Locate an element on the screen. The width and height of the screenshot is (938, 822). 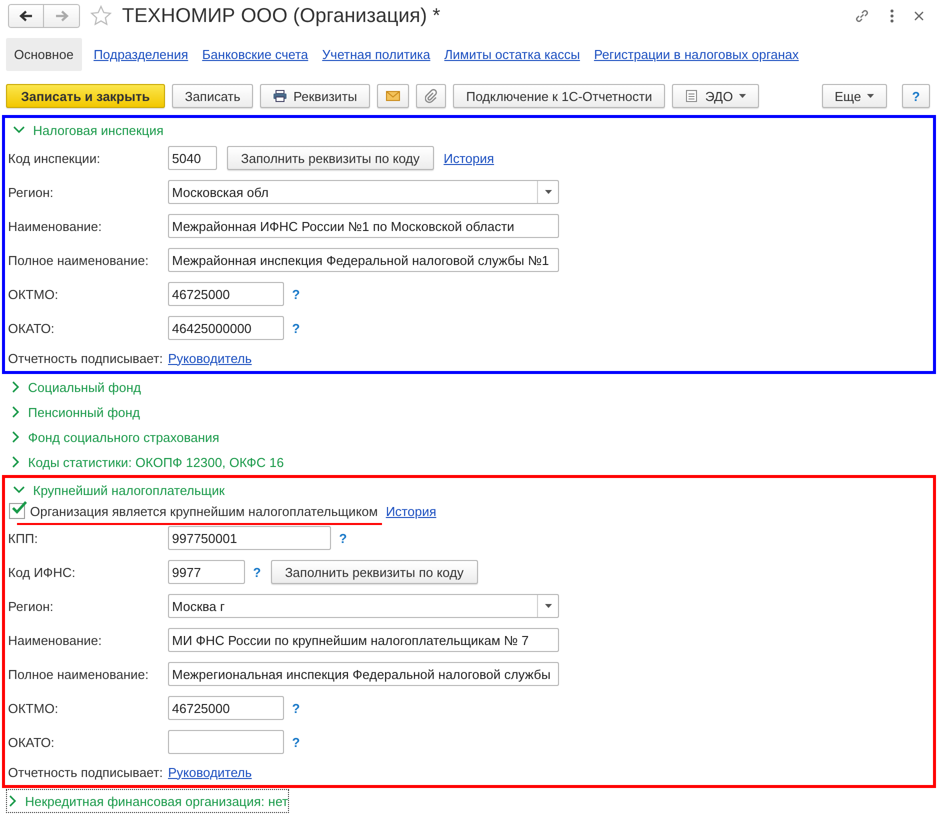
back-button is located at coordinates (26, 16).